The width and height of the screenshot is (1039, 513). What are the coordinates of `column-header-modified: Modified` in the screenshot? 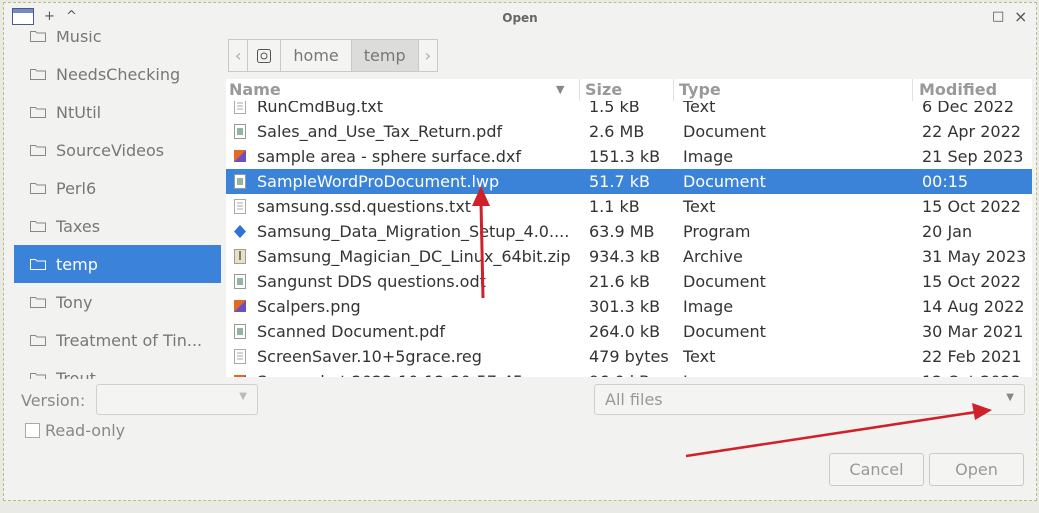 It's located at (958, 89).